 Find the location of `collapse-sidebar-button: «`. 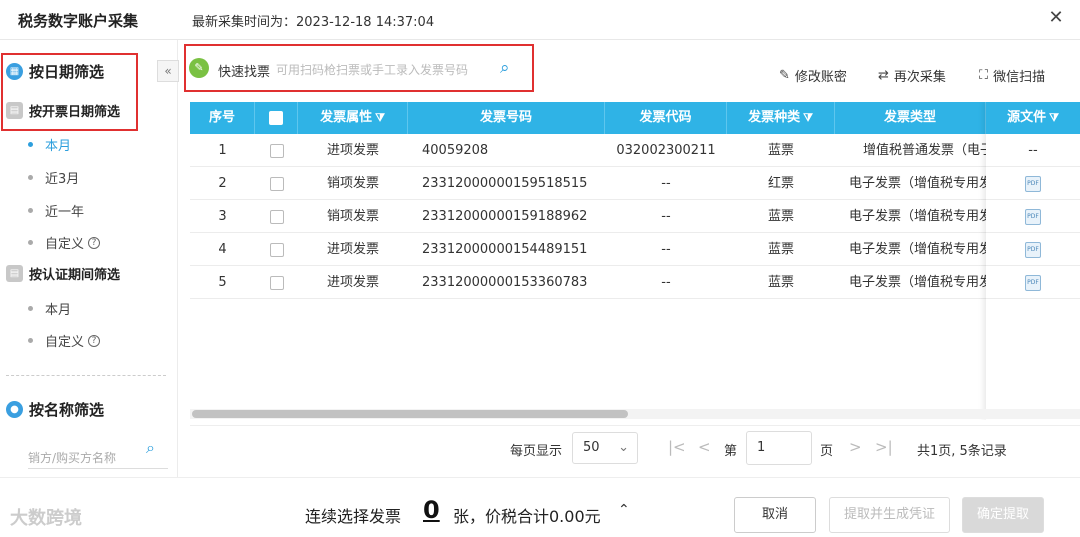

collapse-sidebar-button: « is located at coordinates (168, 71).